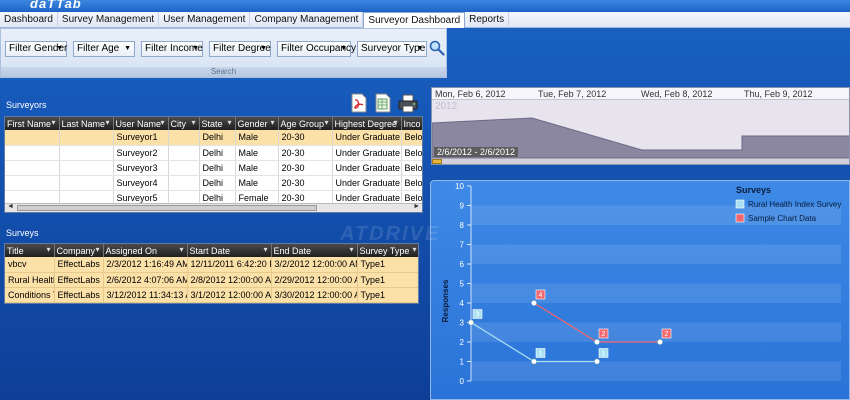 The image size is (850, 400). What do you see at coordinates (10, 206) in the screenshot?
I see `scroll-left-icon: ◄` at bounding box center [10, 206].